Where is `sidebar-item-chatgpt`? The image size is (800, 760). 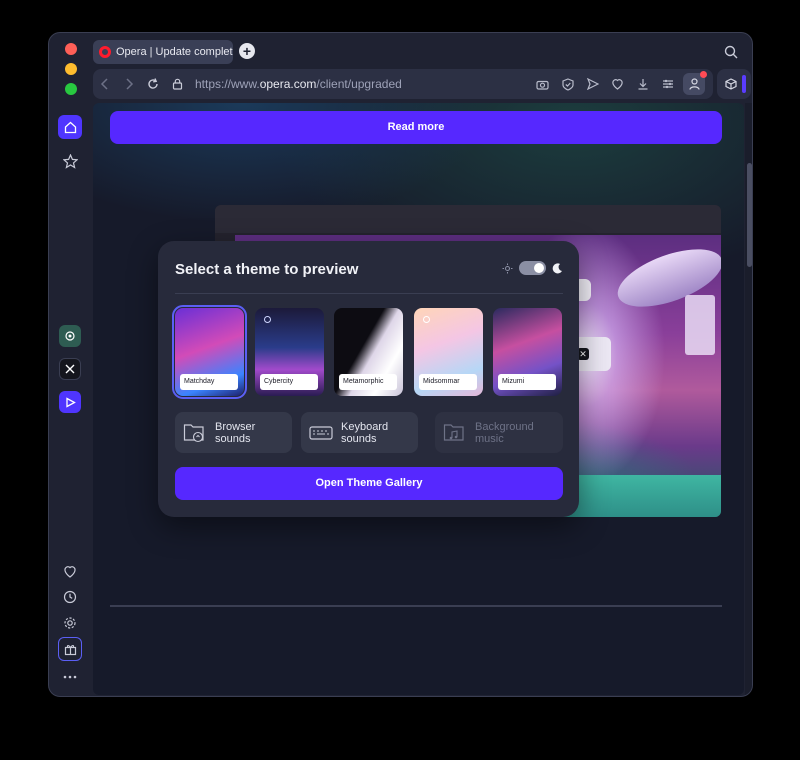 sidebar-item-chatgpt is located at coordinates (70, 336).